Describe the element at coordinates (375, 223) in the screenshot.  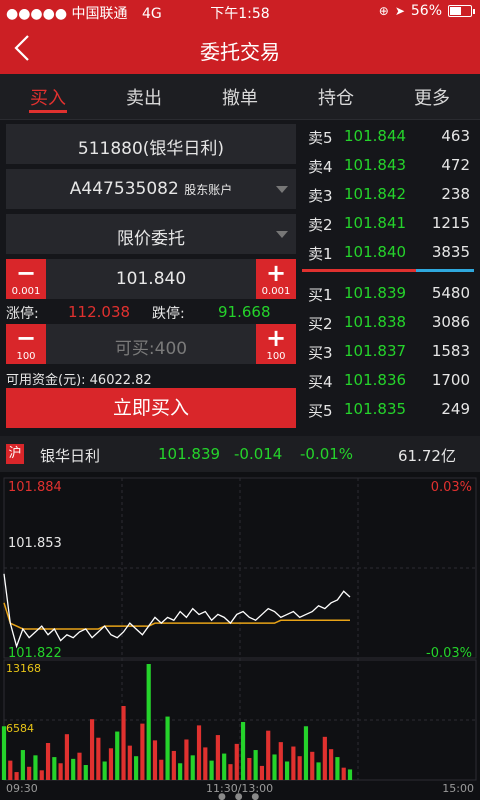
I see `ask-price: 101.841` at that location.